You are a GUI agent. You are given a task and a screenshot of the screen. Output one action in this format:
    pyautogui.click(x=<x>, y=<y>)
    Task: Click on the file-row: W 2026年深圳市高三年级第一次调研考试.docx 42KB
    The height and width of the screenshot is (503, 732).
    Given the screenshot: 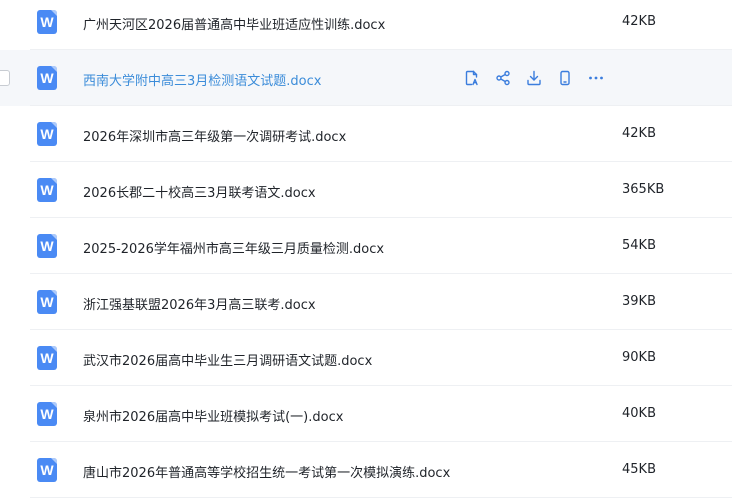 What is the action you would take?
    pyautogui.click(x=366, y=134)
    